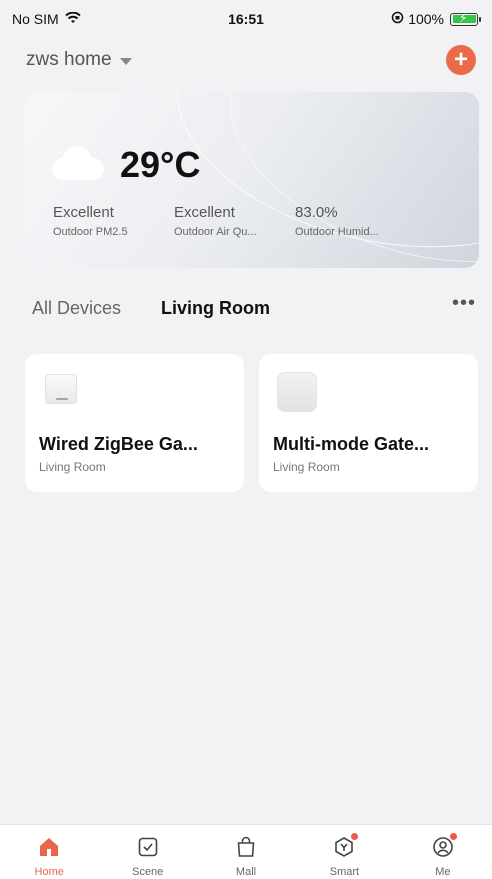 This screenshot has height=879, width=492. I want to click on nav-me: Me, so click(443, 852).